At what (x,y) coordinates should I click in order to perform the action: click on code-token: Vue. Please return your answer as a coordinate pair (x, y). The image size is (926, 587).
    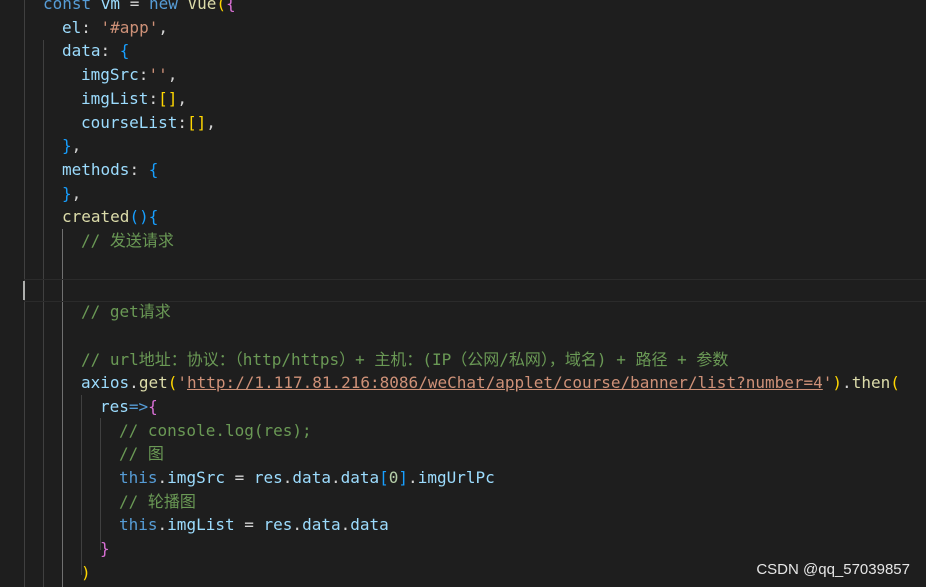
    Looking at the image, I should click on (202, 6).